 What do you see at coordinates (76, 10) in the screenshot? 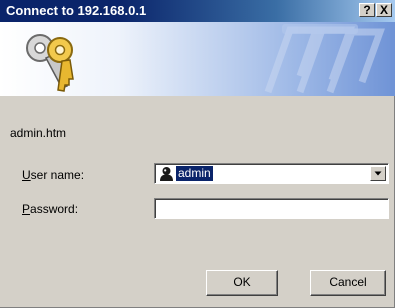
I see `window-title: Connect to 192.168.0.1` at bounding box center [76, 10].